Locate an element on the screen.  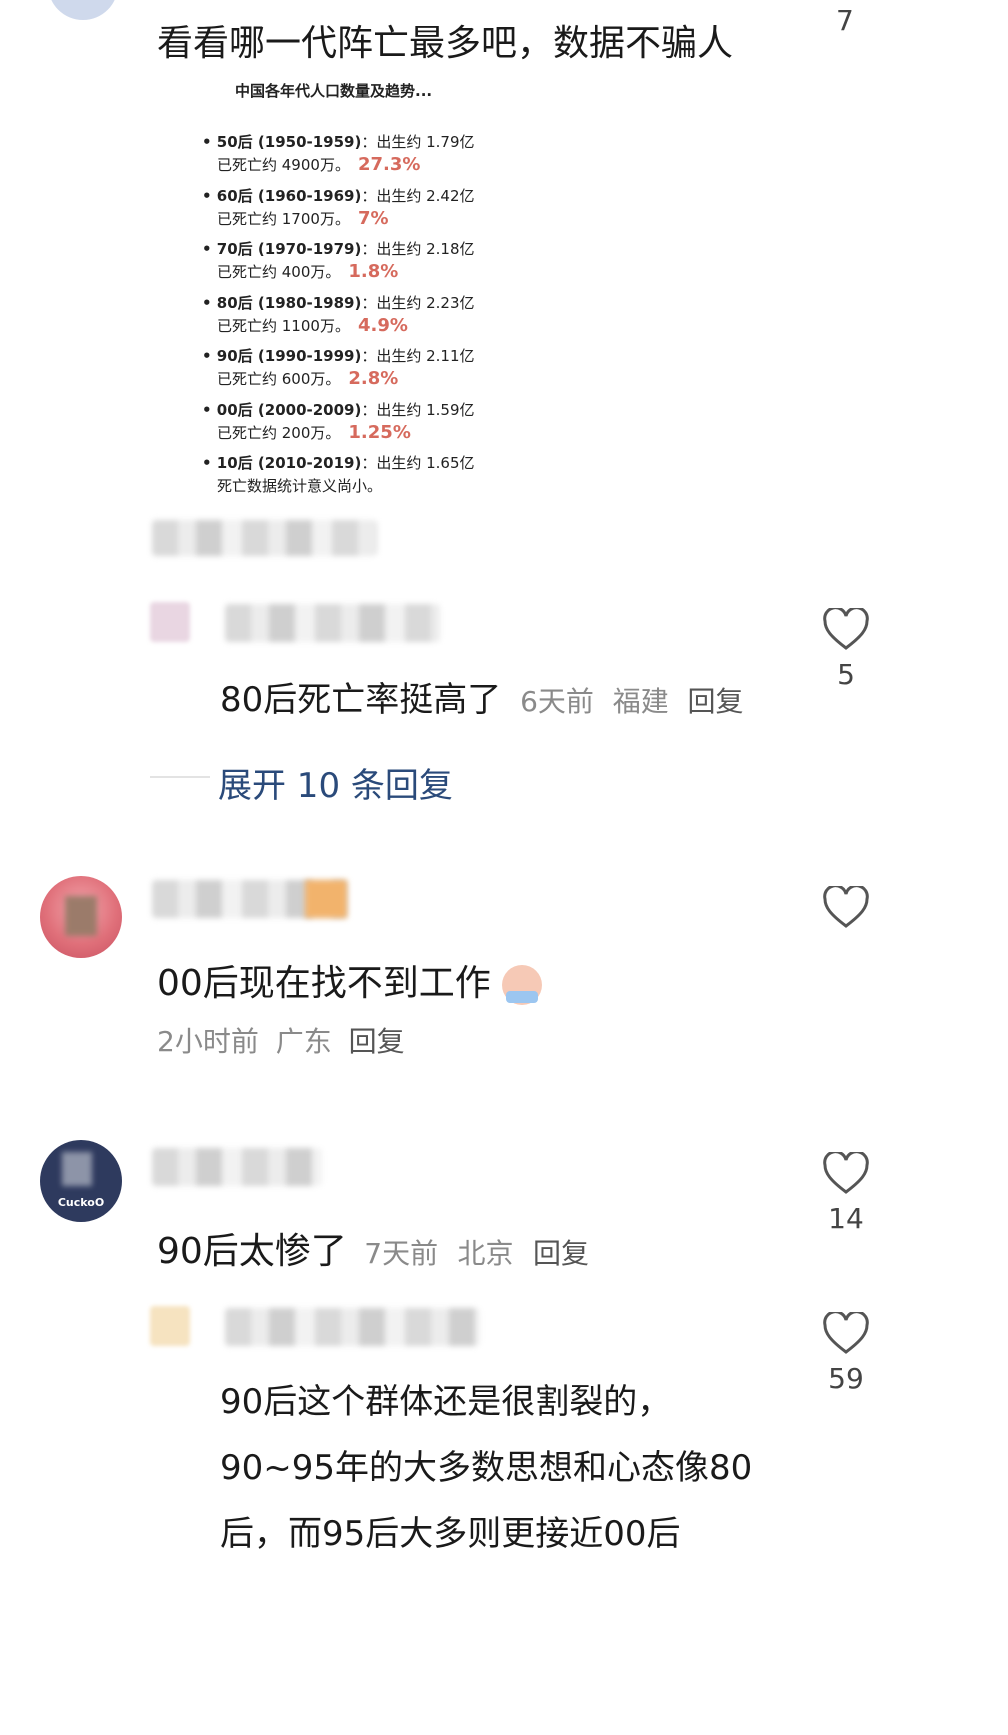
birth-count: ：出生约 2.42亿 is located at coordinates (418, 195).